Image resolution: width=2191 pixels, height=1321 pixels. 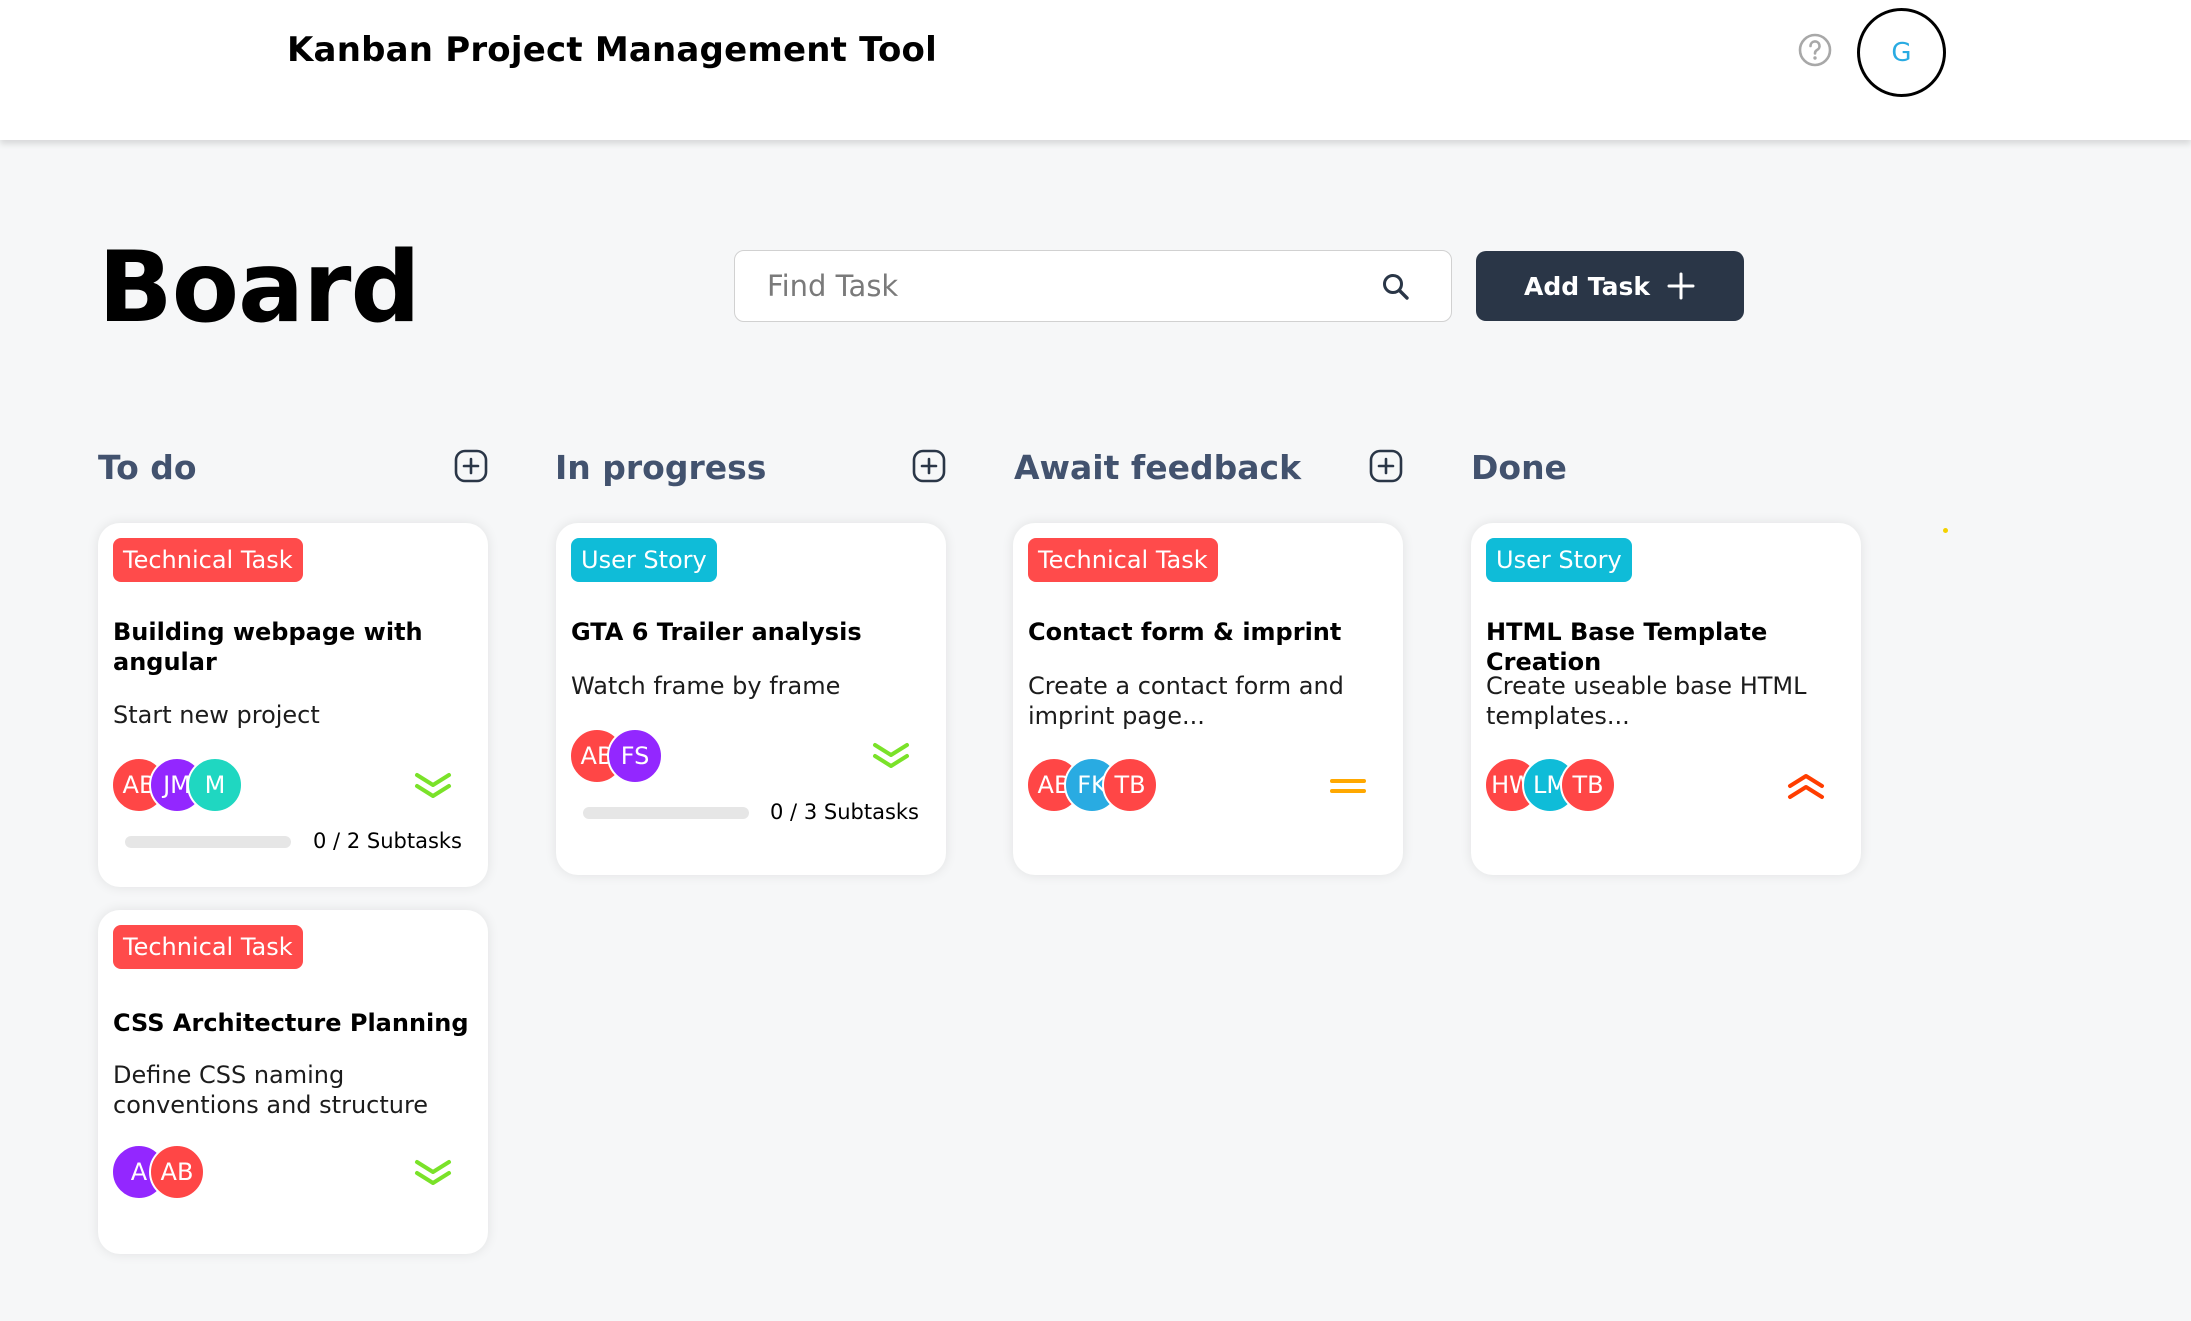 I want to click on task-description: Start new project, so click(x=216, y=715).